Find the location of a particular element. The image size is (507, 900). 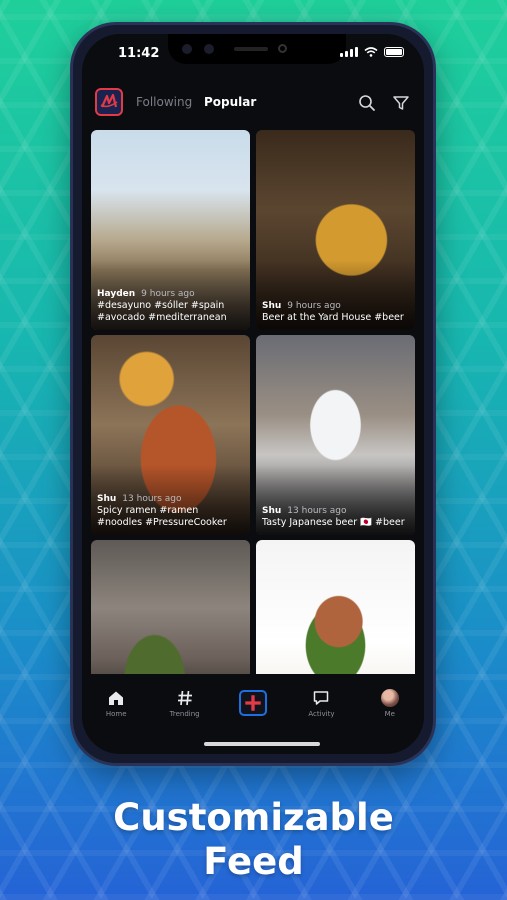

avatar is located at coordinates (389, 697).